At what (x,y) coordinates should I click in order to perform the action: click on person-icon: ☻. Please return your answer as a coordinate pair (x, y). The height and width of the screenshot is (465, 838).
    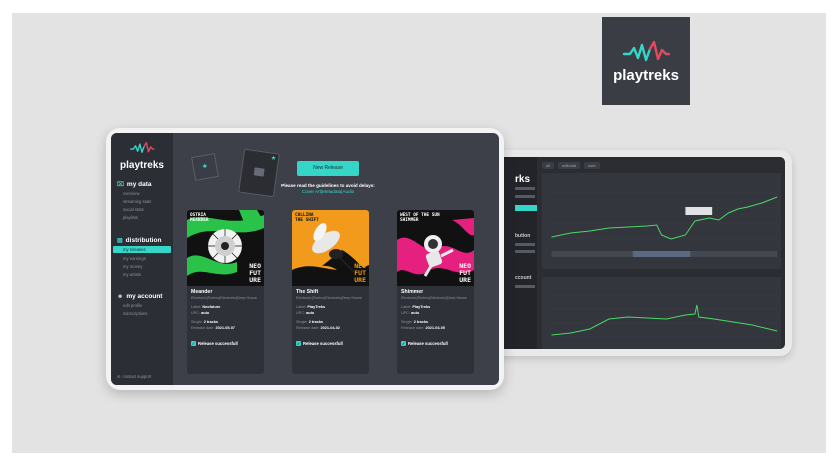
    Looking at the image, I should click on (120, 296).